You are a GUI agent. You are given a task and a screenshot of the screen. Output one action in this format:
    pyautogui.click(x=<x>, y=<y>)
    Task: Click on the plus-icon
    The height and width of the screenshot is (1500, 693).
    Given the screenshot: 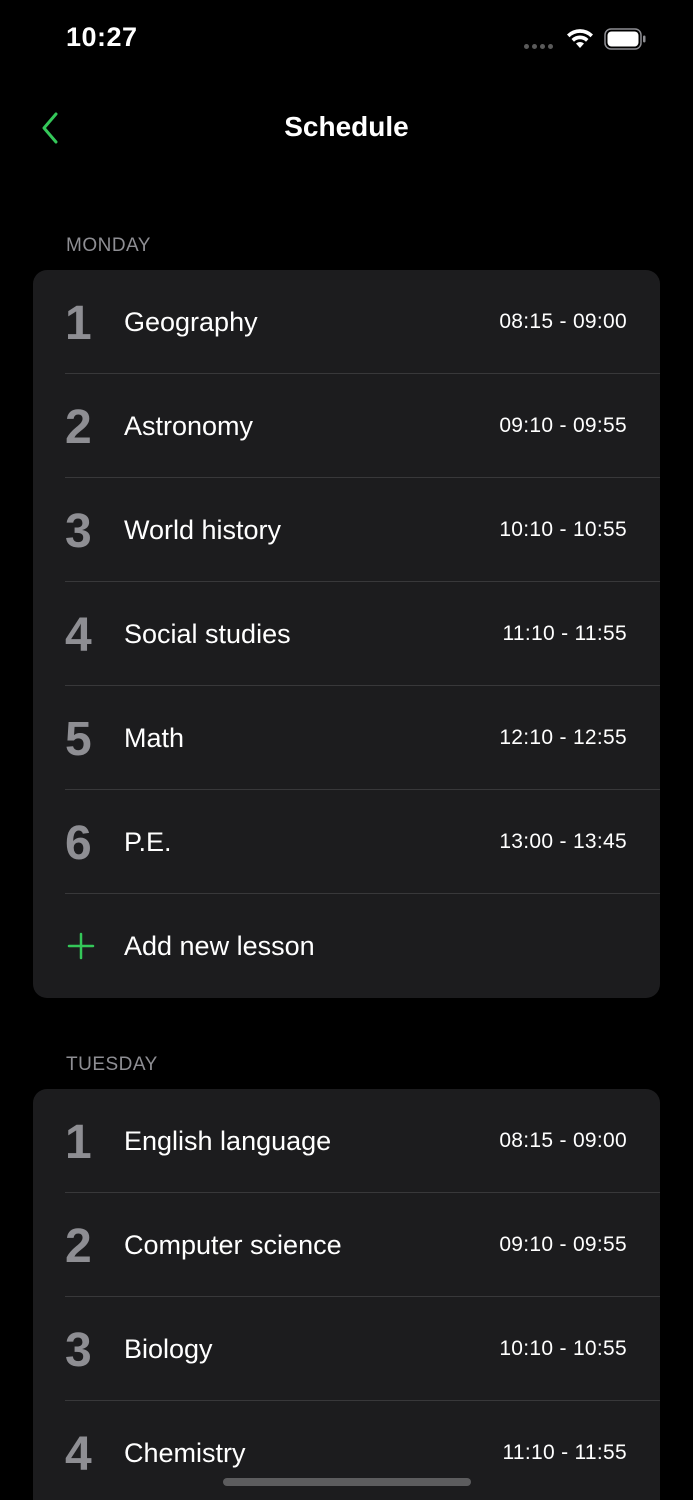 What is the action you would take?
    pyautogui.click(x=81, y=946)
    